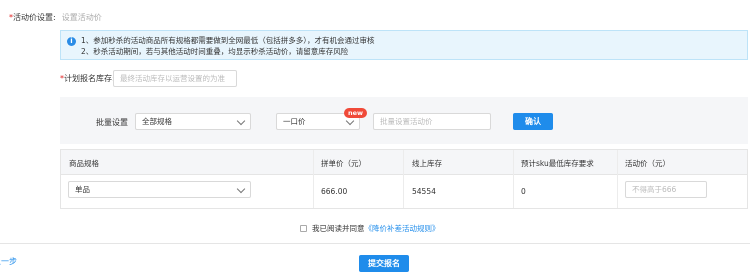 The width and height of the screenshot is (750, 274). I want to click on row-spec-value: 单品, so click(82, 189).